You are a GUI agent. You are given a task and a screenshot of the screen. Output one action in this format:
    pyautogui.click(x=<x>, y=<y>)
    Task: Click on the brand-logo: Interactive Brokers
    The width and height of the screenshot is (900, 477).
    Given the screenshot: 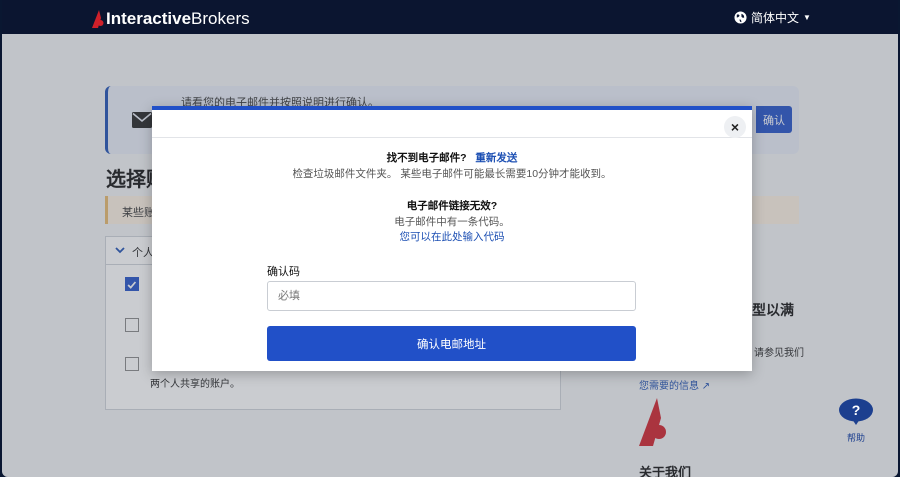 What is the action you would take?
    pyautogui.click(x=171, y=19)
    